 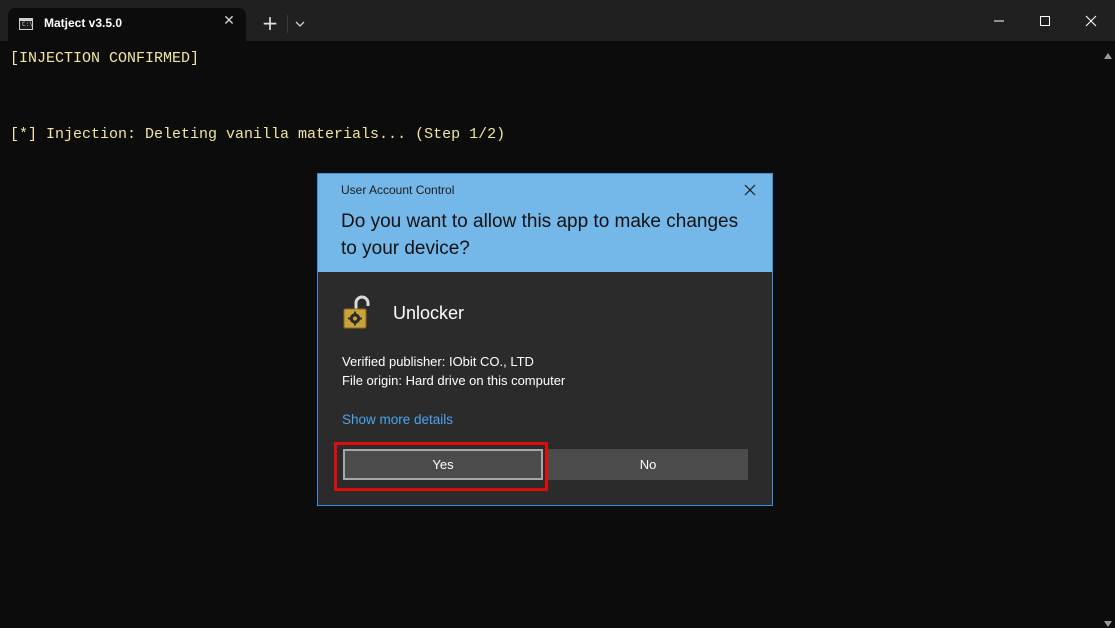 I want to click on close-tab-icon: ✕, so click(x=229, y=21).